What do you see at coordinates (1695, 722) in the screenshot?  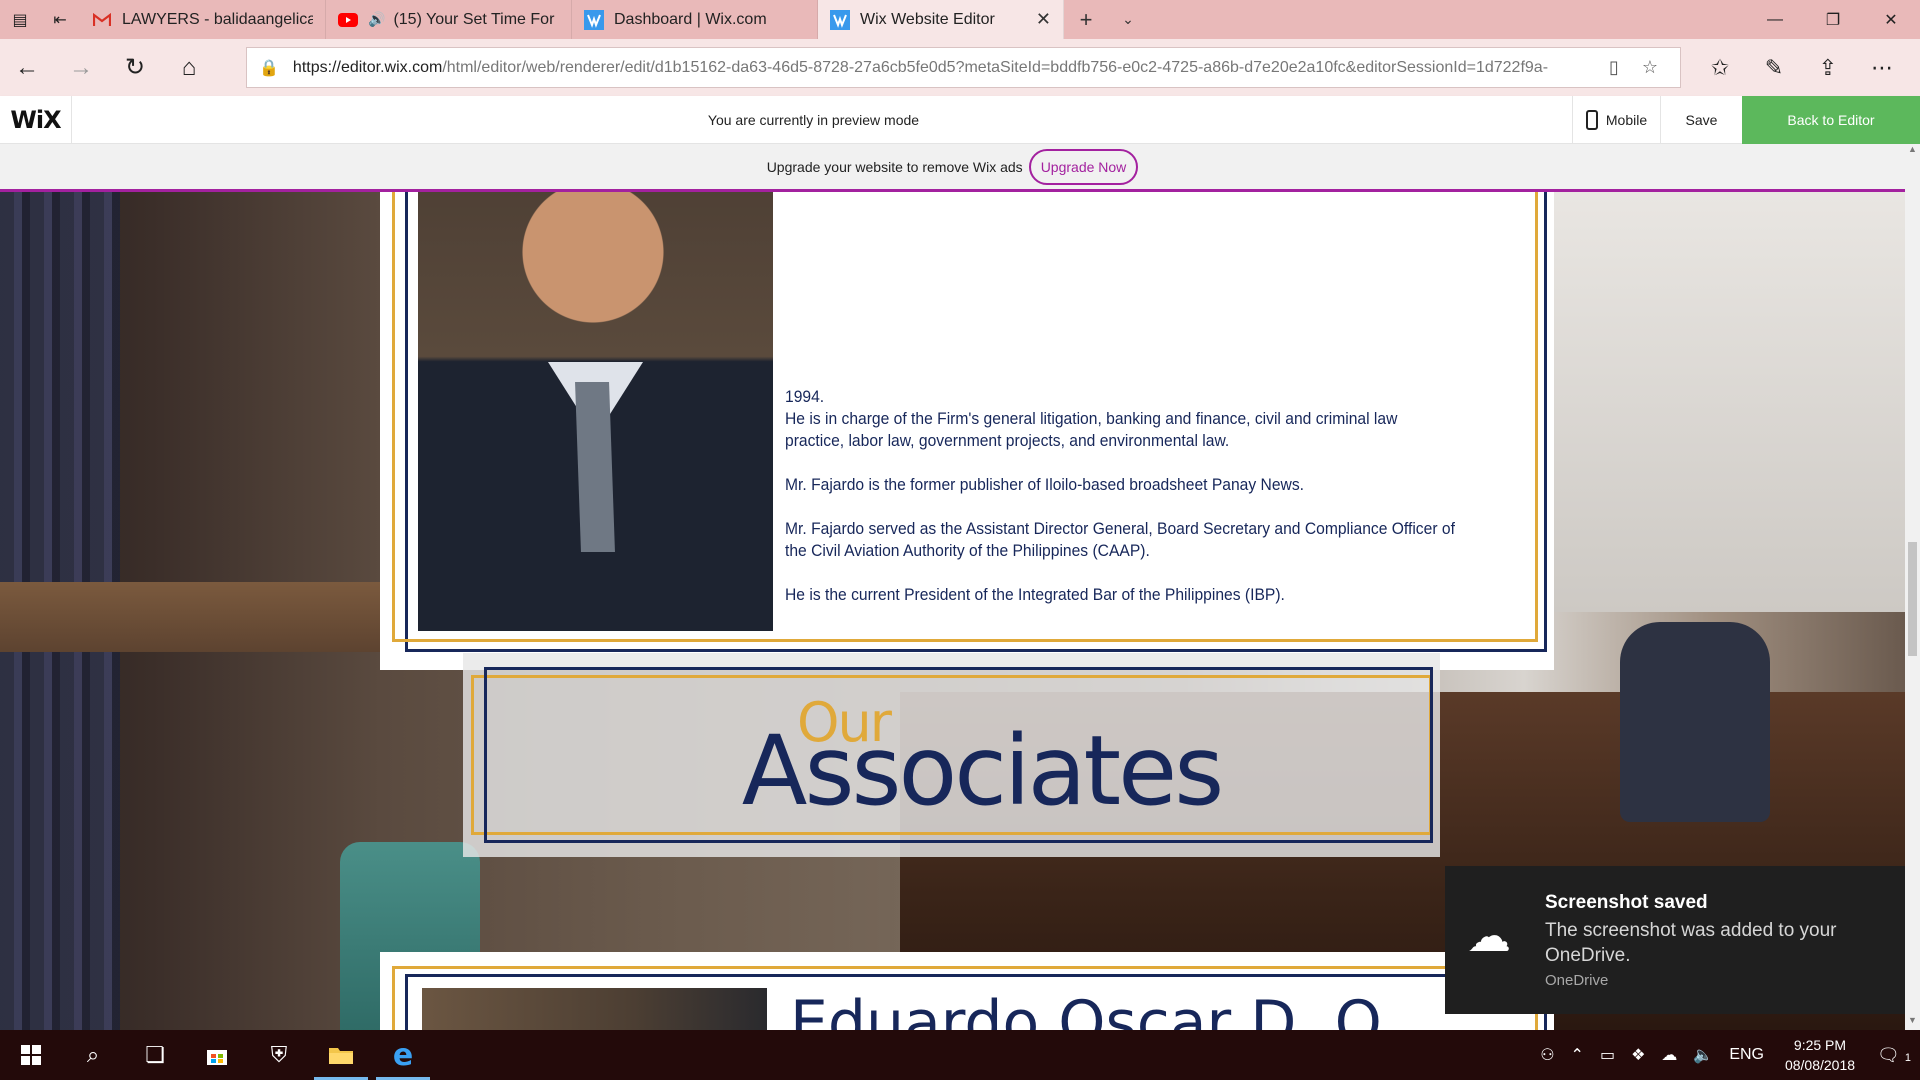 I see `background-chair` at bounding box center [1695, 722].